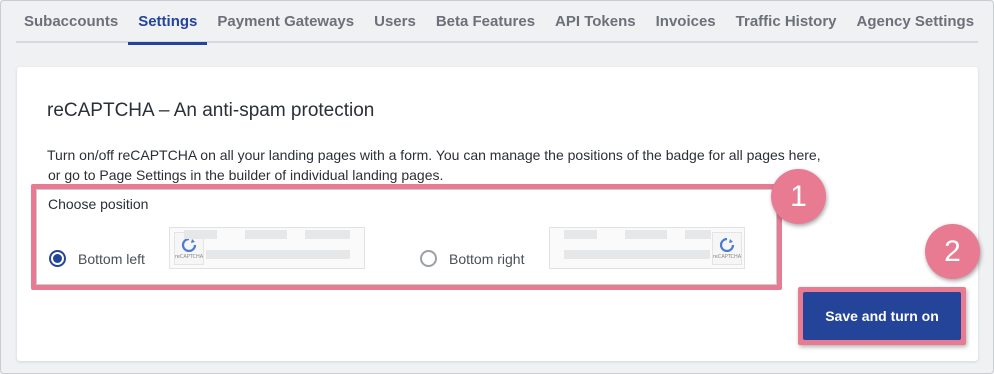 The image size is (994, 374). What do you see at coordinates (57, 258) in the screenshot?
I see `radio-bottom-left-control` at bounding box center [57, 258].